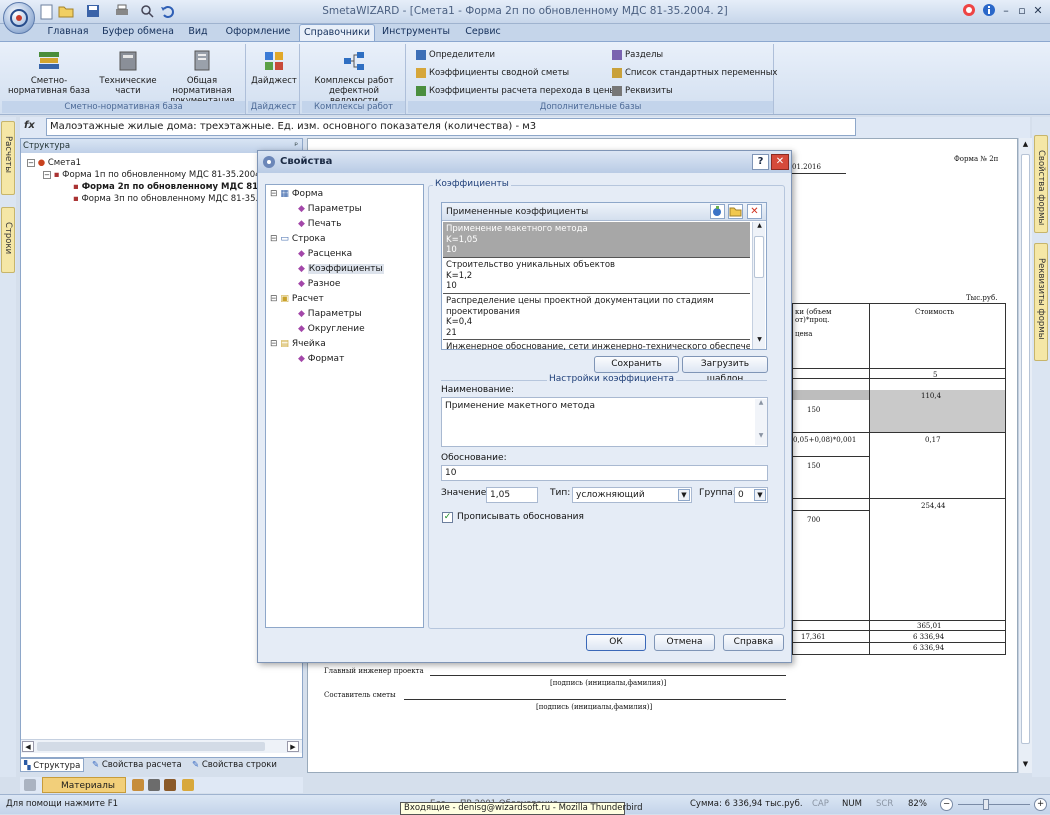  Describe the element at coordinates (52, 765) in the screenshot. I see `tab-structure: ▚ Структура` at that location.